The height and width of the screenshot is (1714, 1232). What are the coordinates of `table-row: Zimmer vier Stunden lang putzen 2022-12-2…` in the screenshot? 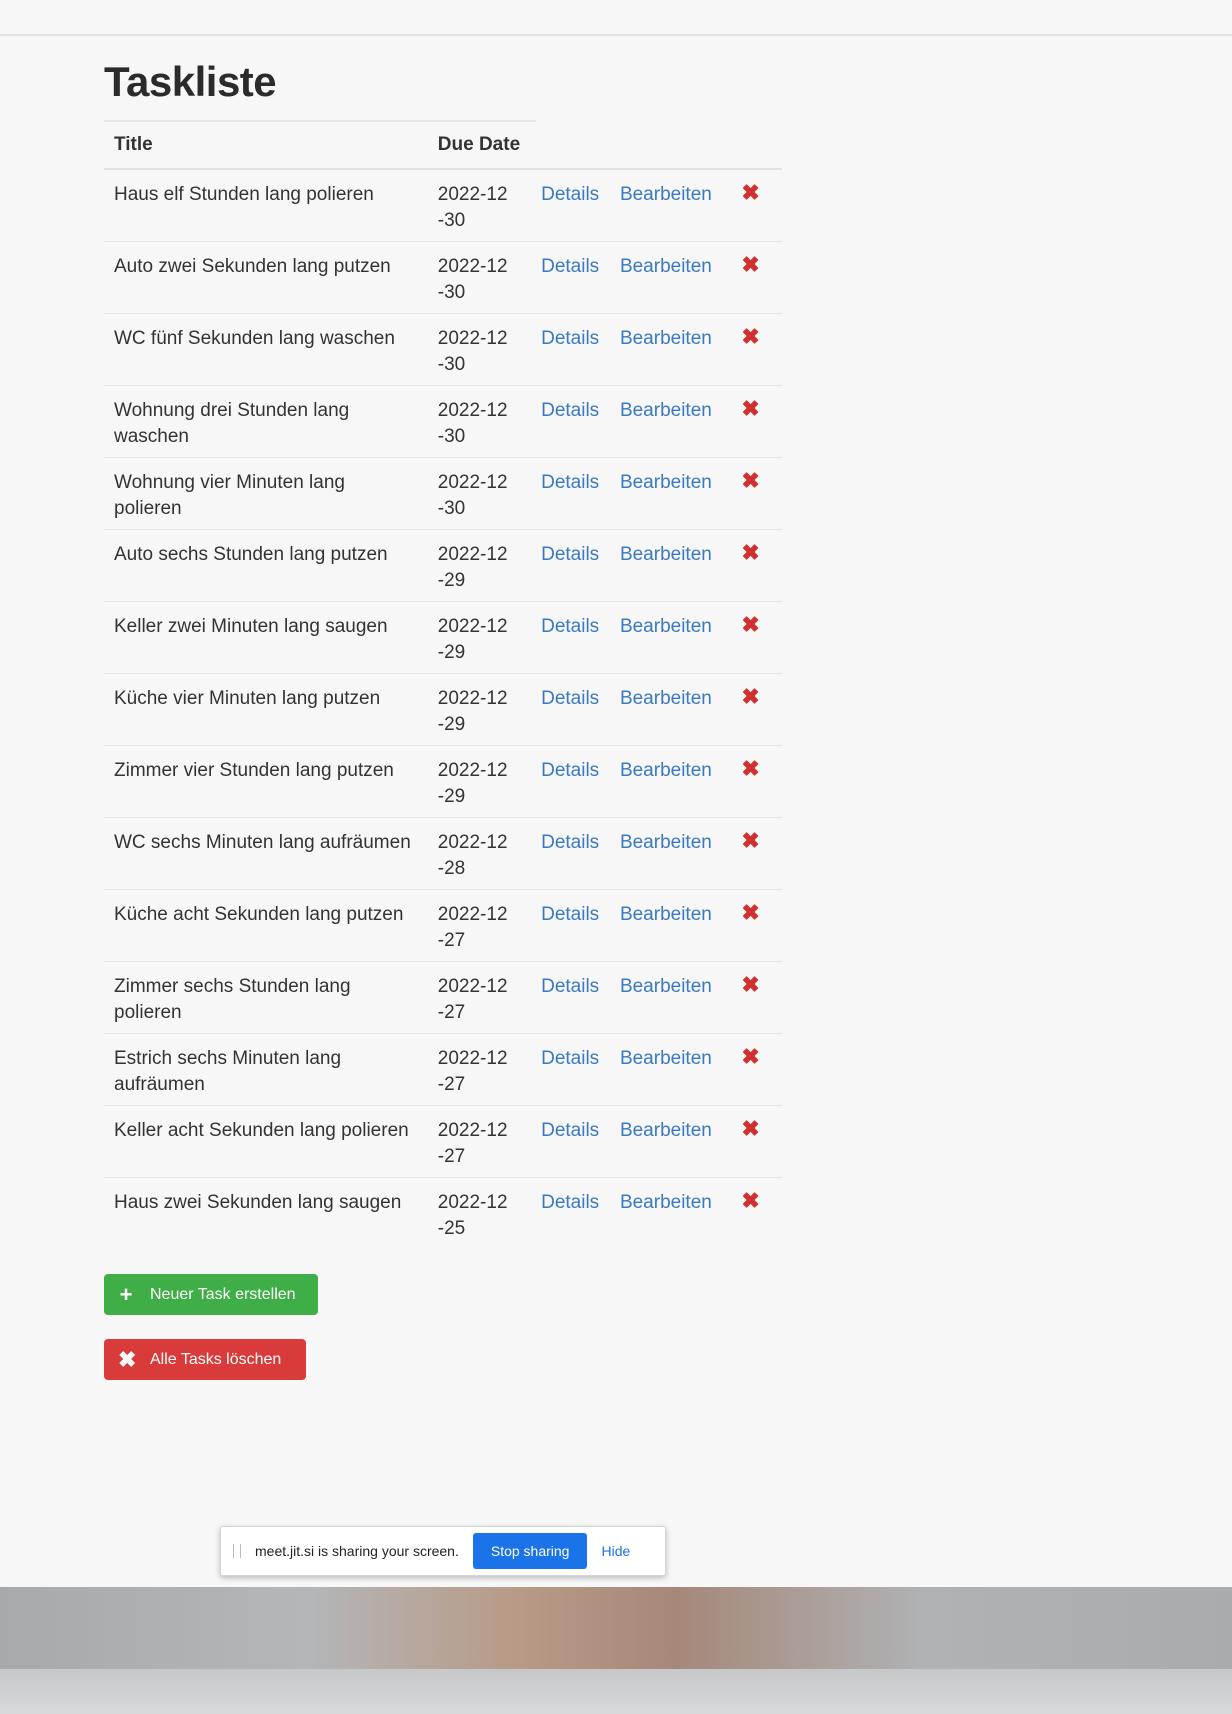 It's located at (443, 781).